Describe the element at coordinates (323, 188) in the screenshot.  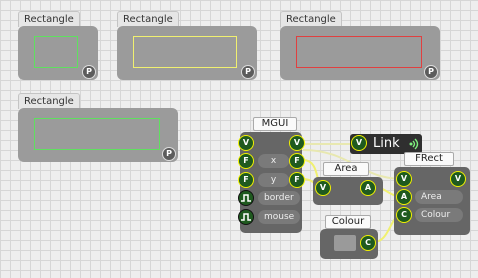
I see `area-v-in-port: V` at that location.